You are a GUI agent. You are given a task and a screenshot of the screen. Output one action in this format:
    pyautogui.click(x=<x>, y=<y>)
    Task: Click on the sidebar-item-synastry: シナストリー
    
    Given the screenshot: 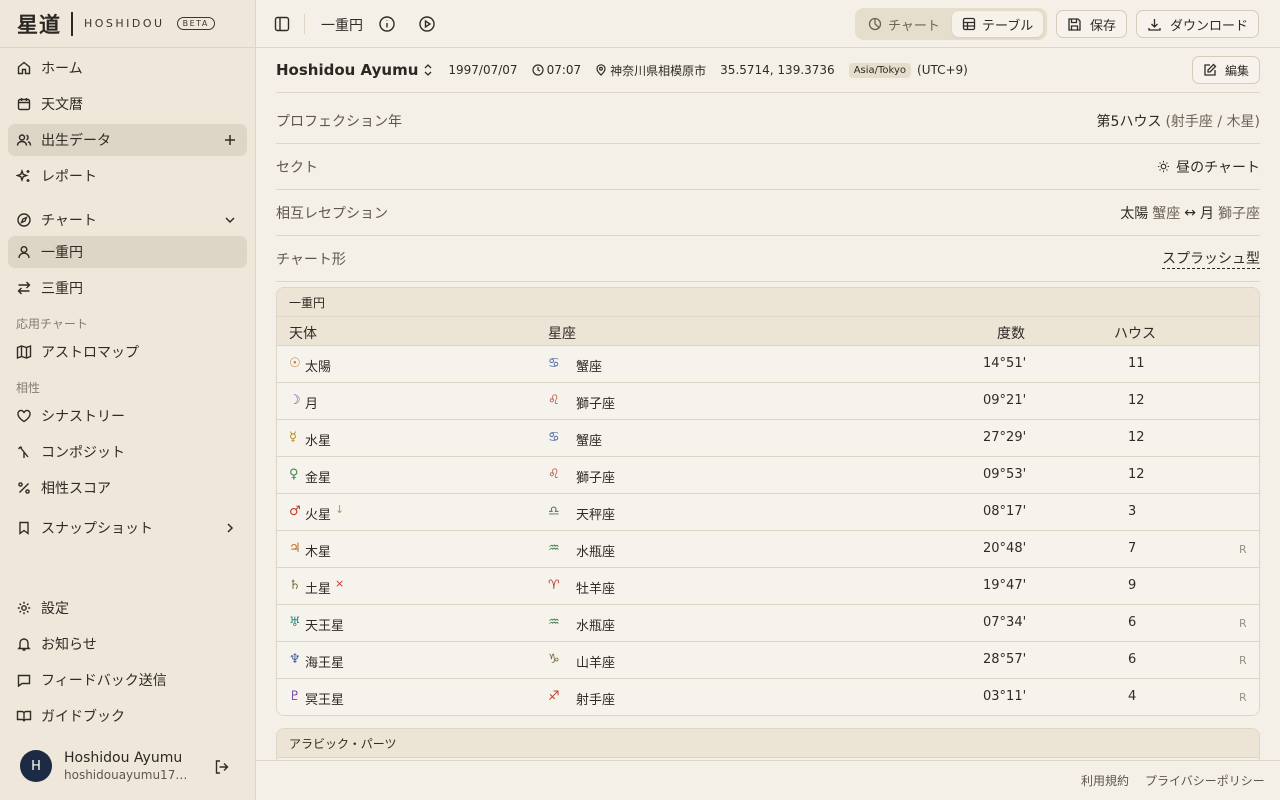 What is the action you would take?
    pyautogui.click(x=127, y=416)
    